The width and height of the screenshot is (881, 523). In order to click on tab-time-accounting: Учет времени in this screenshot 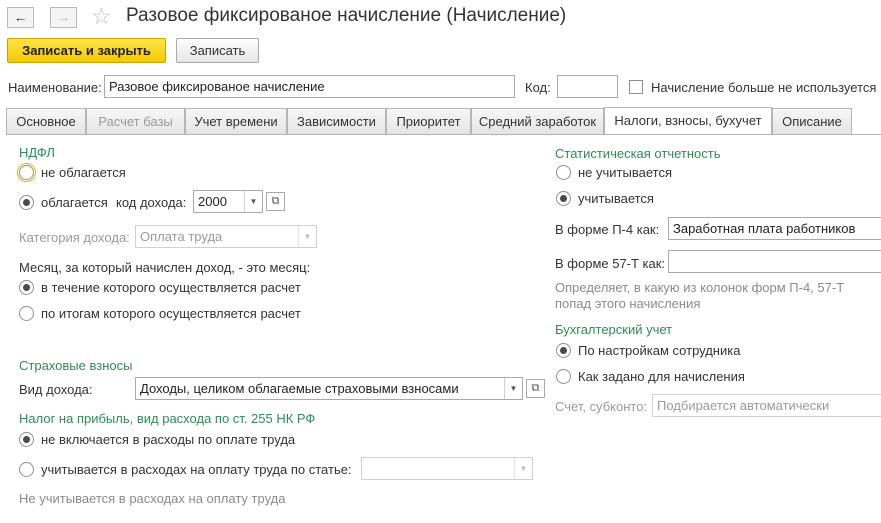, I will do `click(236, 121)`.